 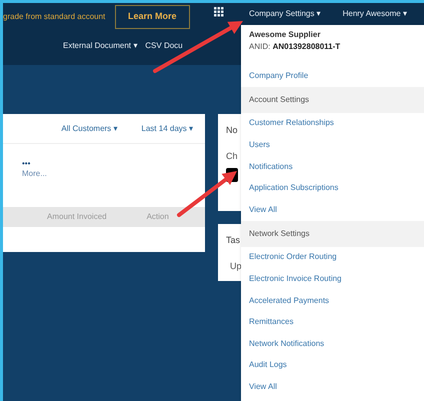 I want to click on apps-grid-icon, so click(x=219, y=12).